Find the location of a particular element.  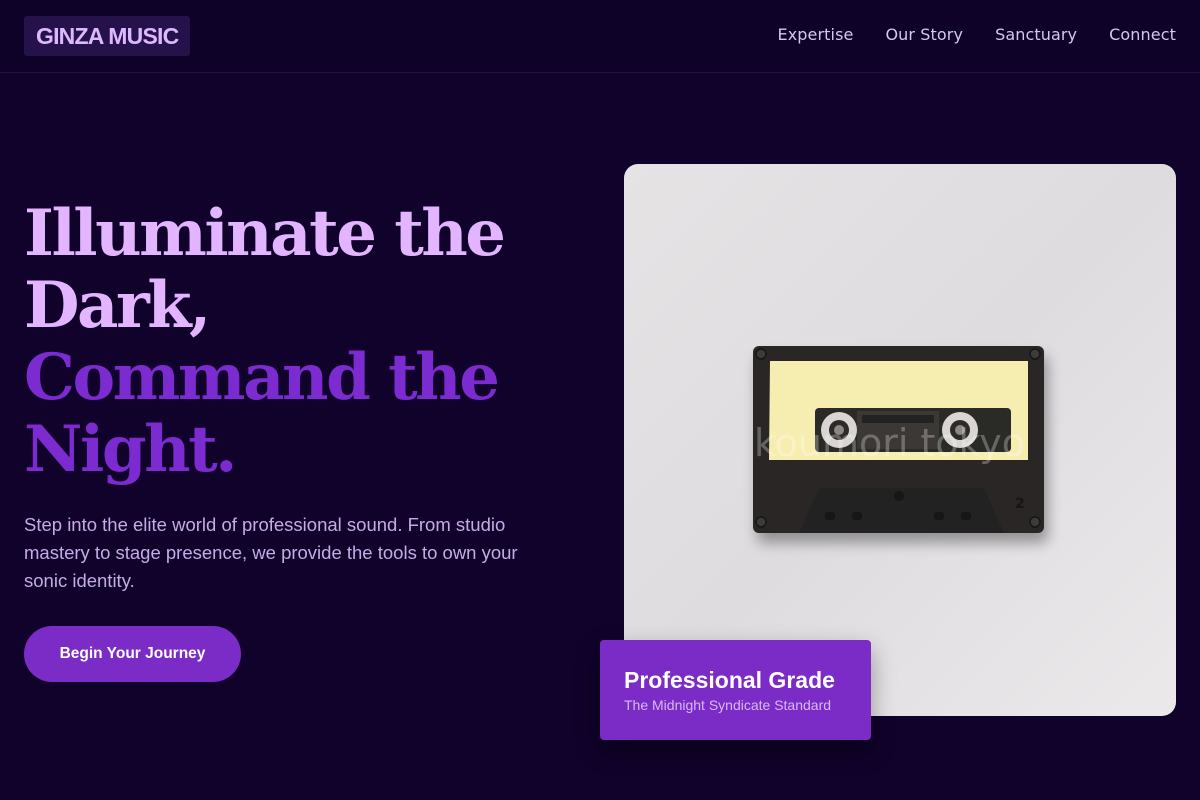

hero-title-line-4: Night. is located at coordinates (130, 449).